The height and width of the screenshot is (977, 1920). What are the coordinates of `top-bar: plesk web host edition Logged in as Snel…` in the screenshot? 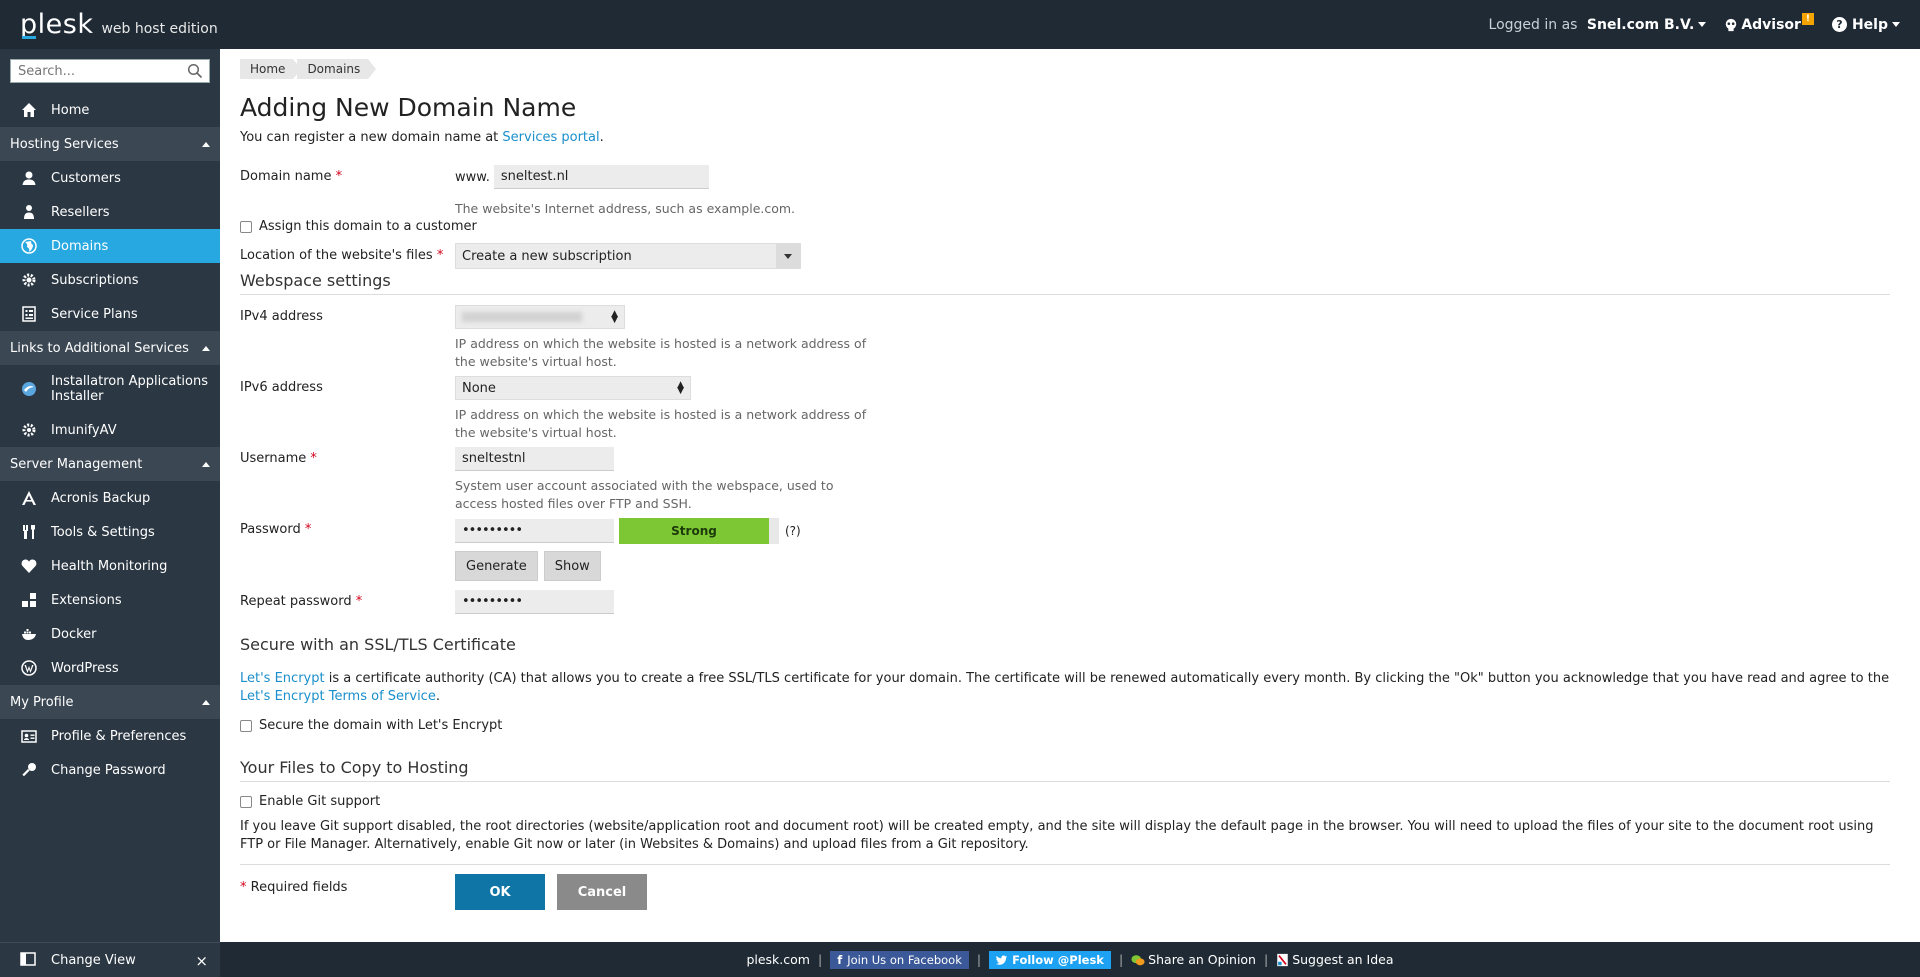 It's located at (960, 24).